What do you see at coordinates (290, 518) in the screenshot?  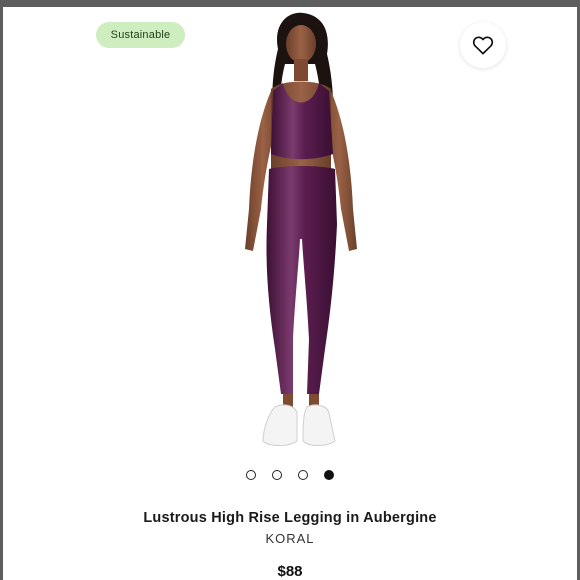 I see `product-title: Lustrous High Rise Legging in Aubergine` at bounding box center [290, 518].